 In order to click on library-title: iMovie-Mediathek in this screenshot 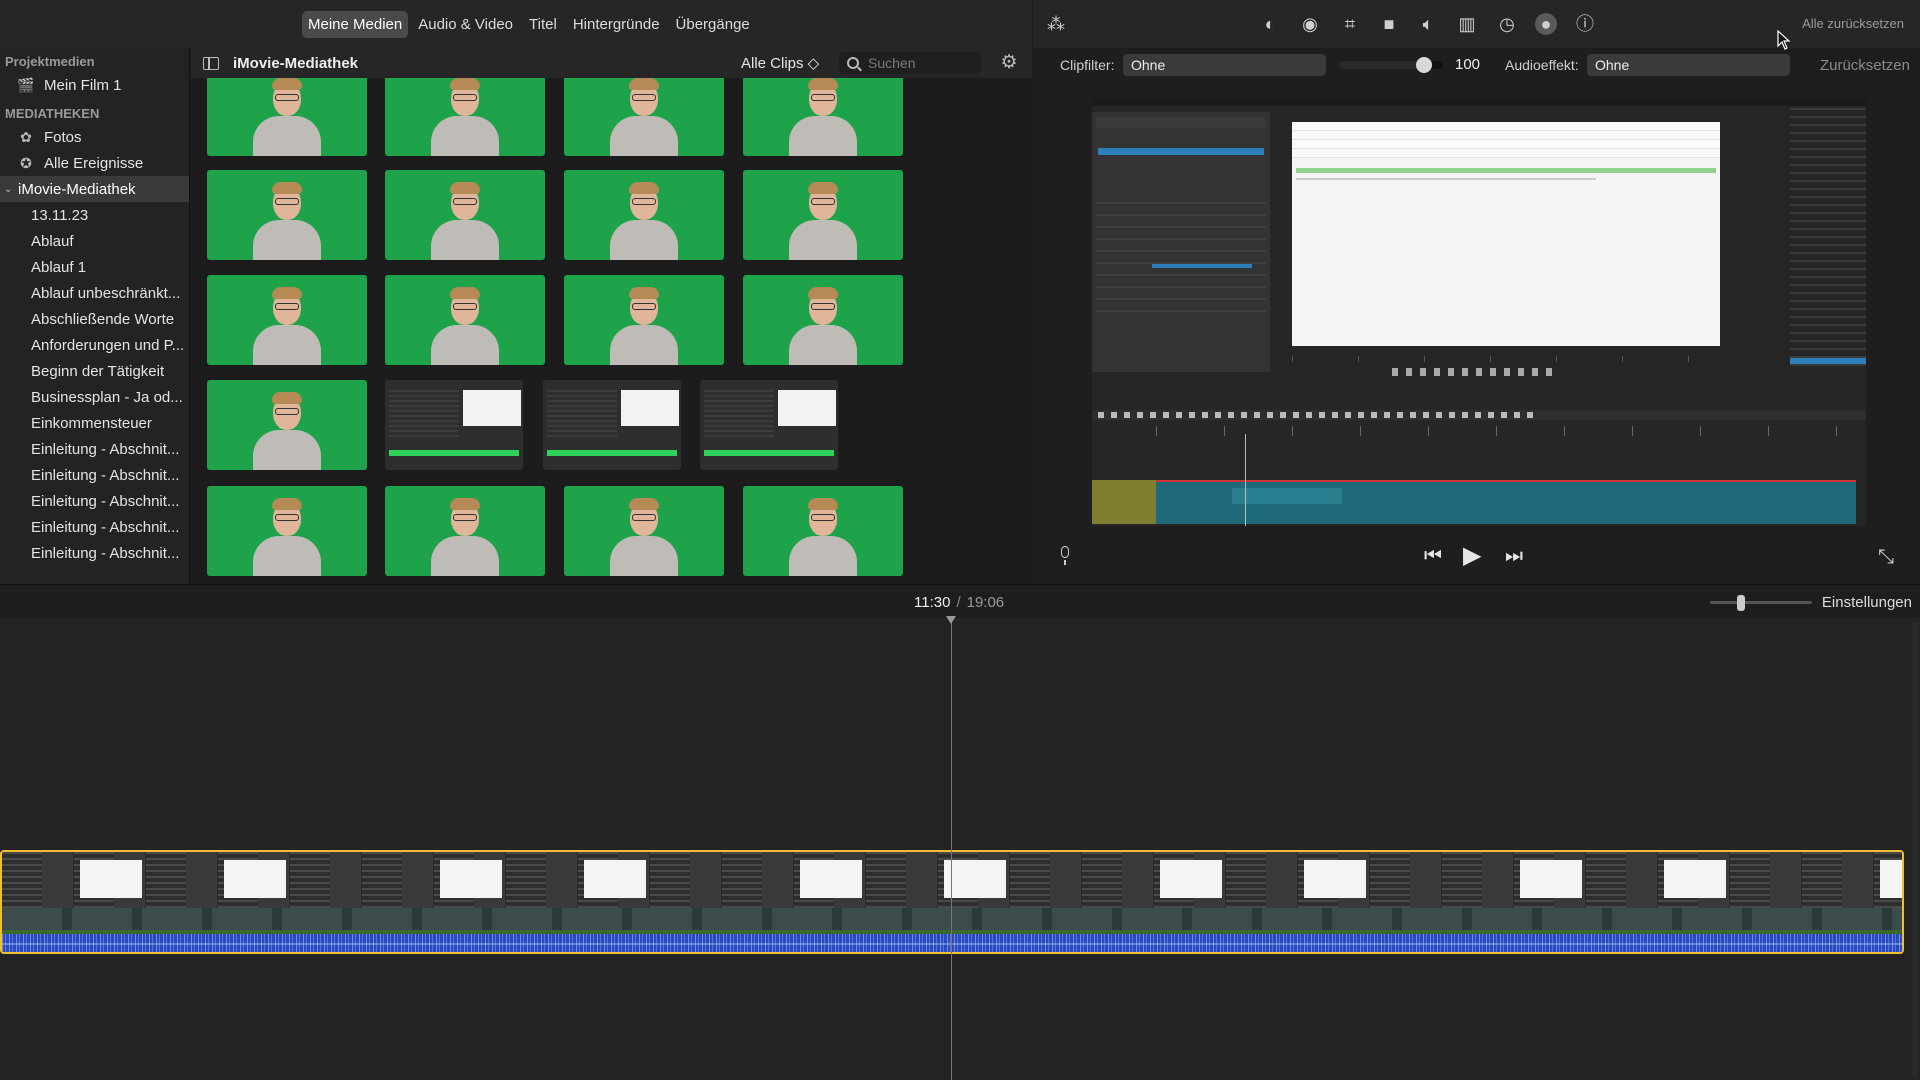, I will do `click(296, 63)`.